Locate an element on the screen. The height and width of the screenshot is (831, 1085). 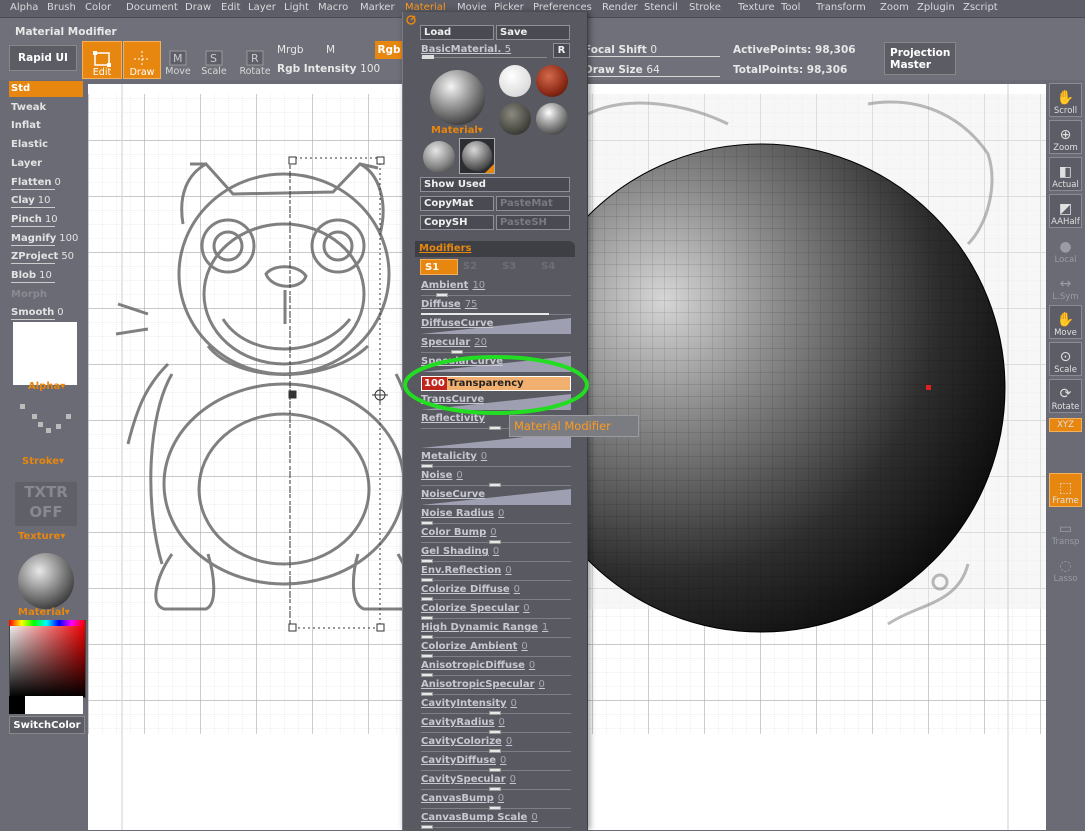
scale-button: S Scale is located at coordinates (214, 59).